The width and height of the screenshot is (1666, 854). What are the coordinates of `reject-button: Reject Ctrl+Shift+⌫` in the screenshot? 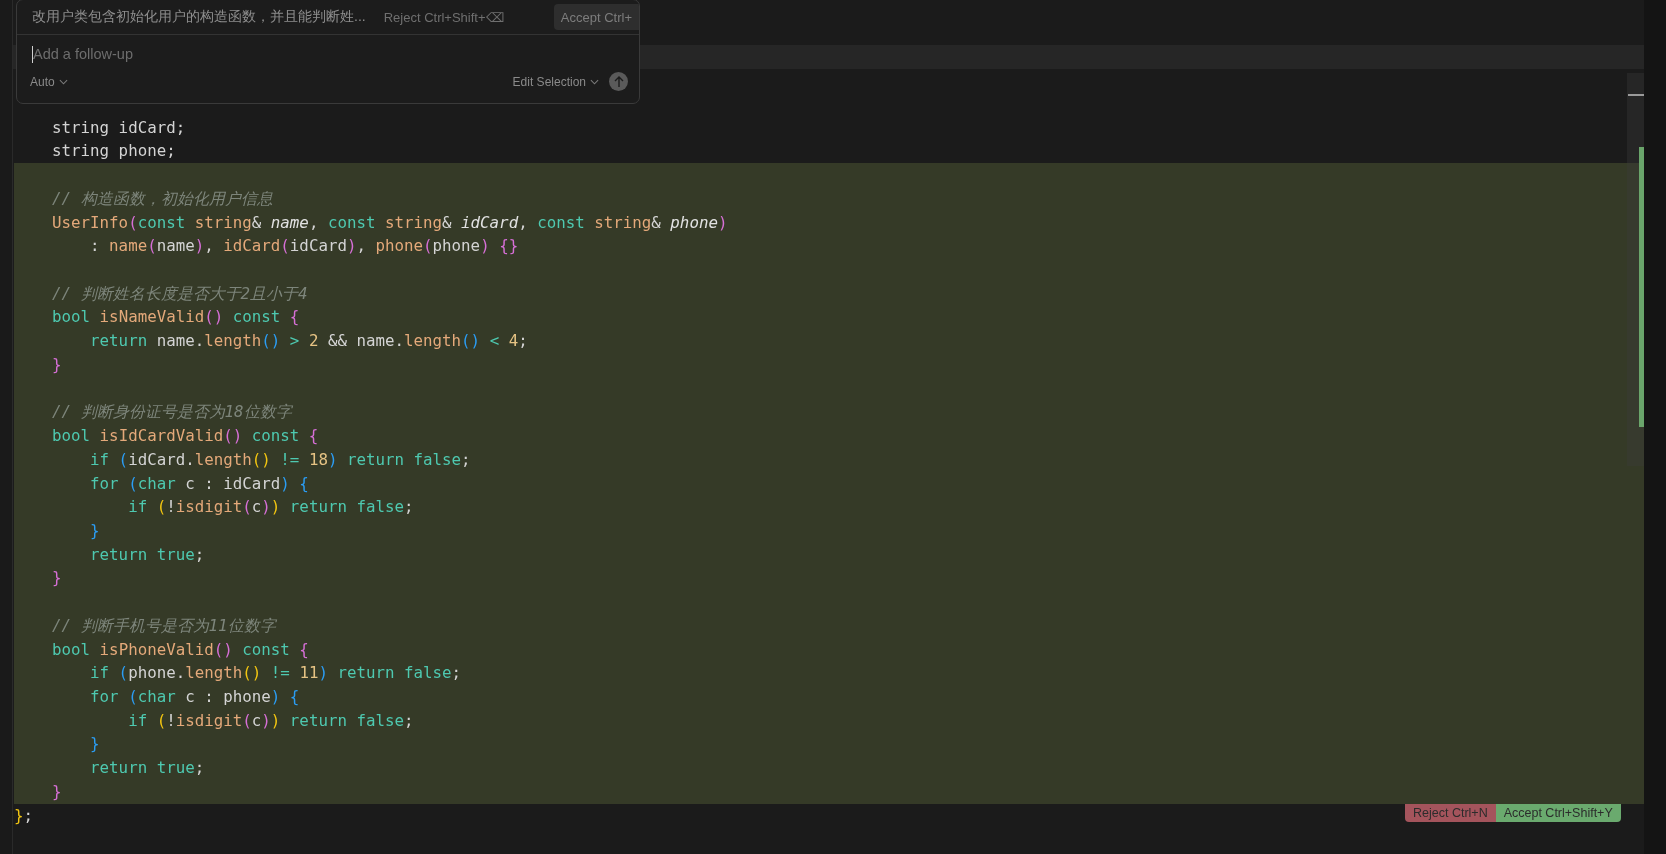 It's located at (443, 17).